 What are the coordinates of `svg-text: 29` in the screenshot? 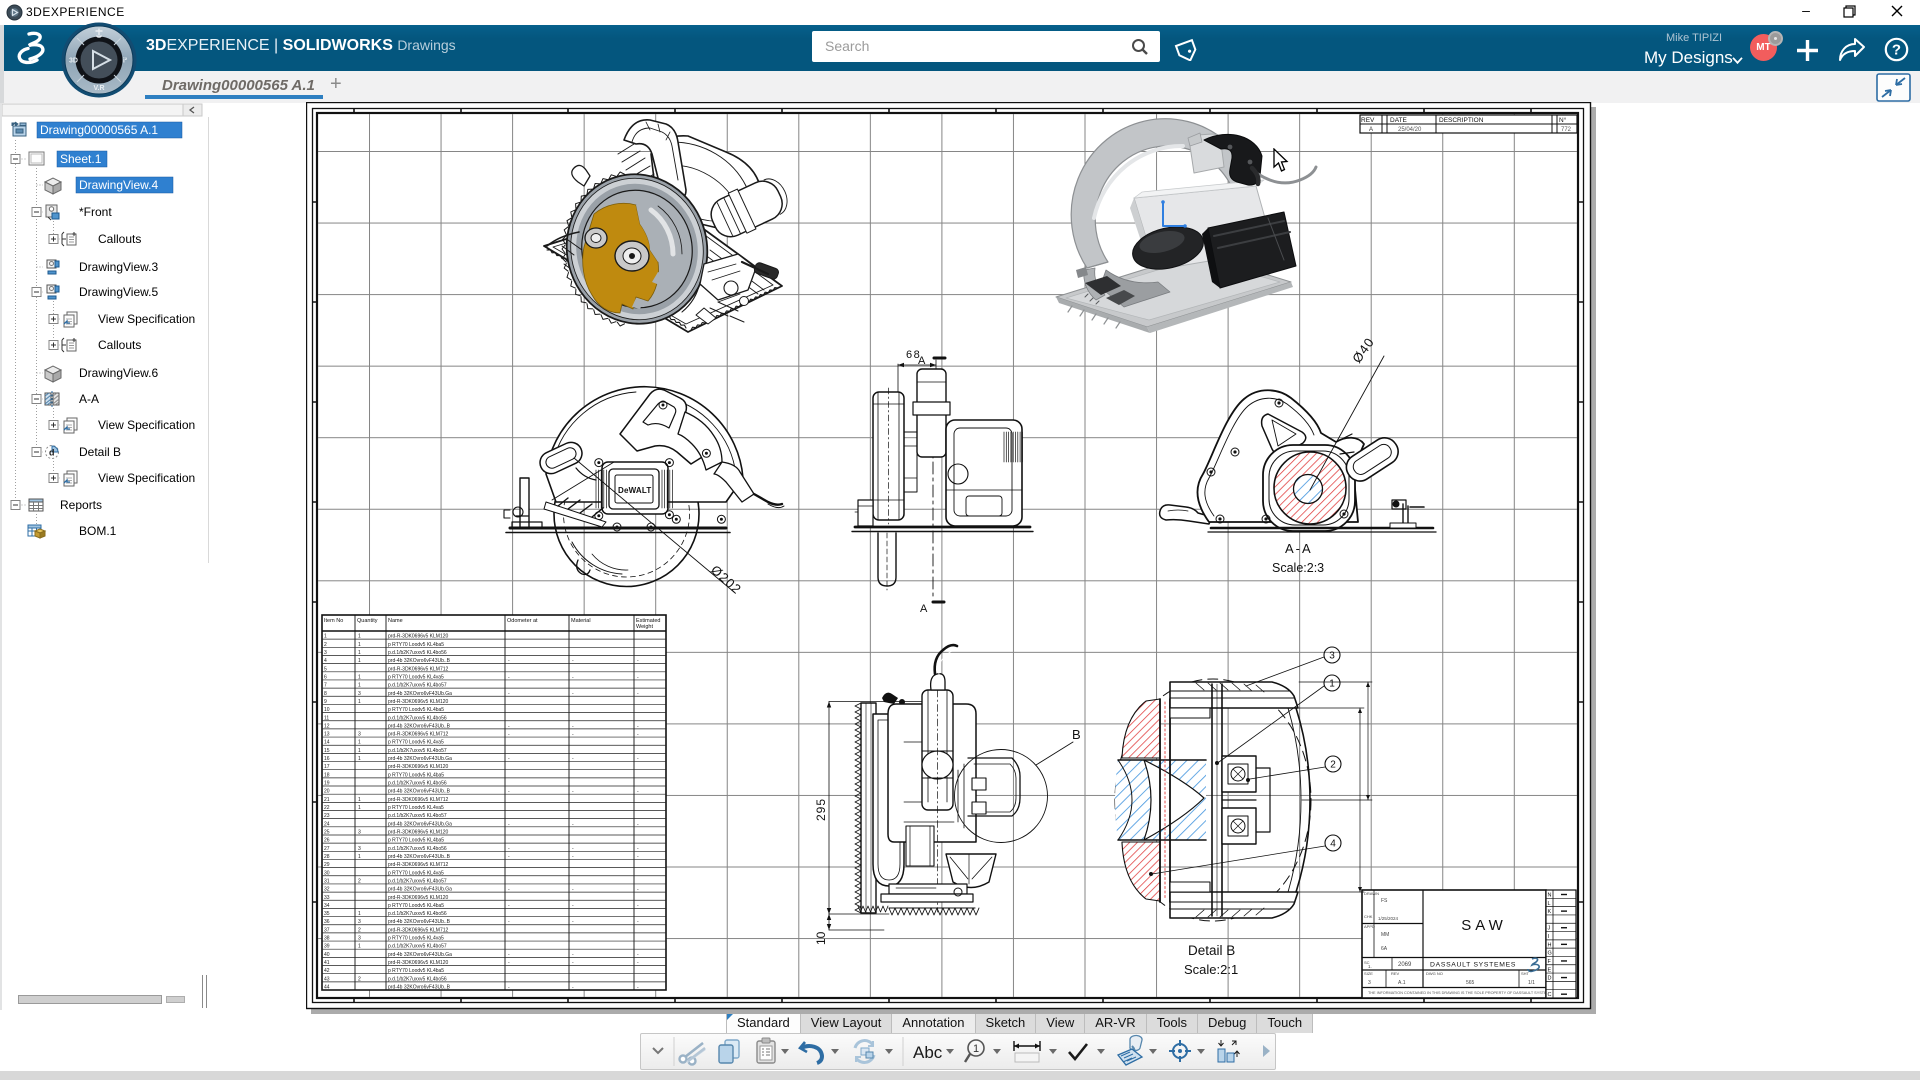 It's located at (327, 865).